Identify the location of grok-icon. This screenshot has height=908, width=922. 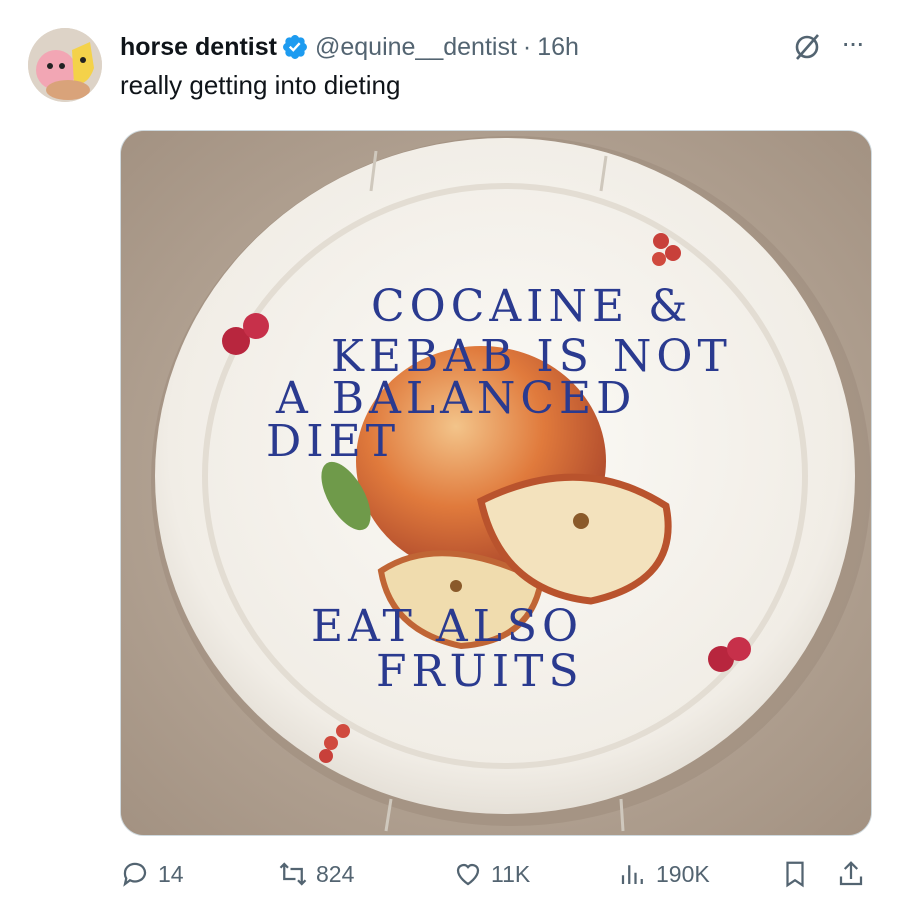
(807, 47).